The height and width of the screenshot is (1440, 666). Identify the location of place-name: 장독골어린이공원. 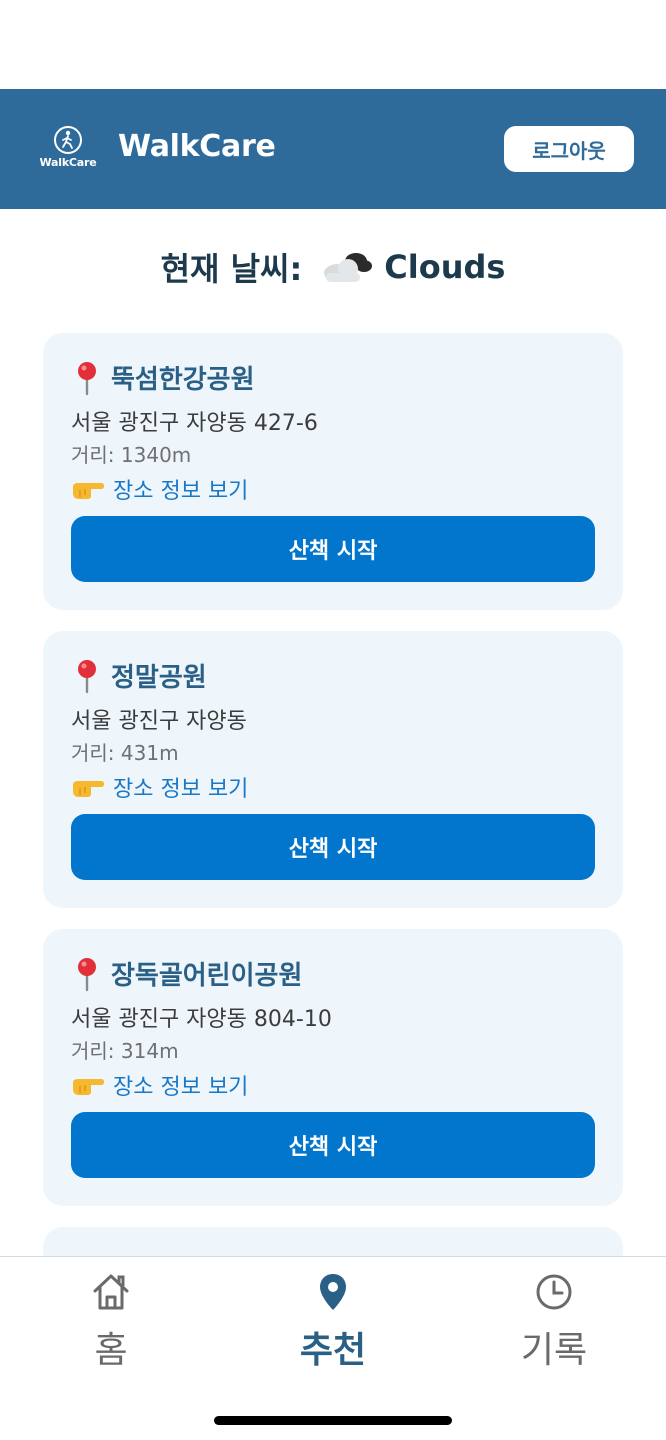
(207, 976).